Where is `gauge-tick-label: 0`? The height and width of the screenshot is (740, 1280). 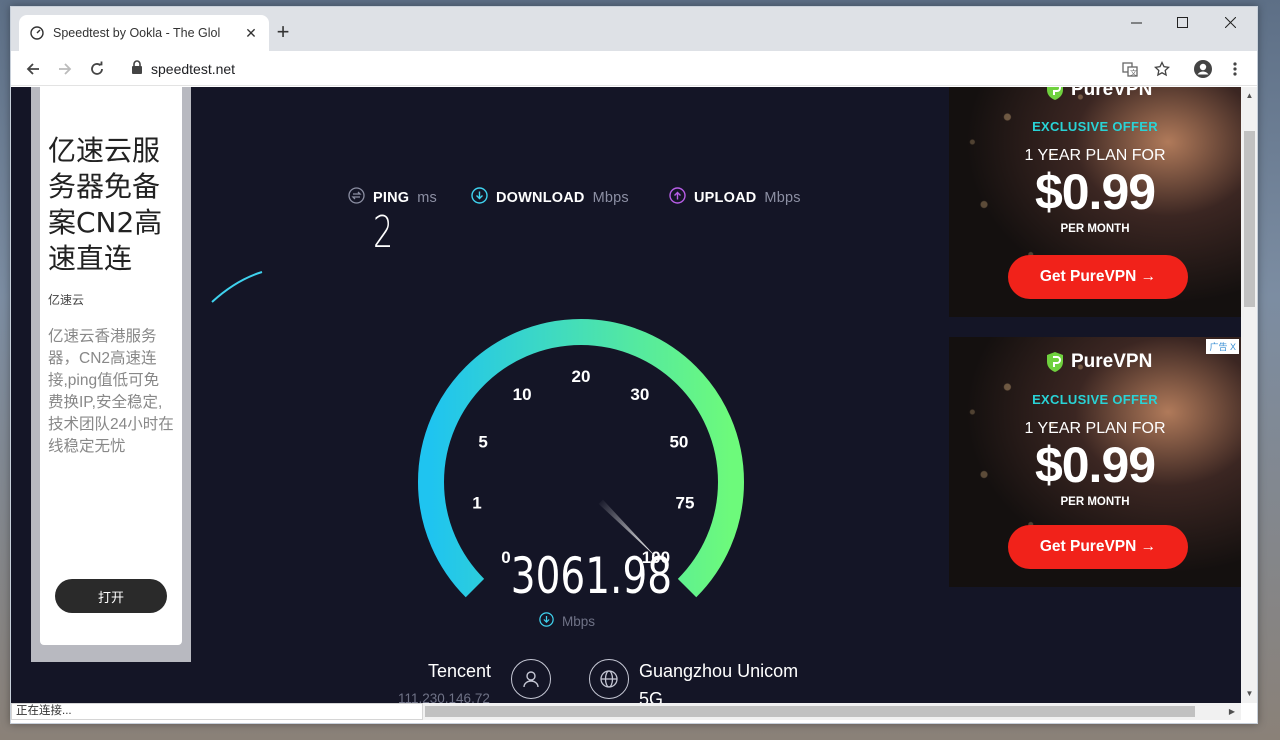
gauge-tick-label: 0 is located at coordinates (505, 557).